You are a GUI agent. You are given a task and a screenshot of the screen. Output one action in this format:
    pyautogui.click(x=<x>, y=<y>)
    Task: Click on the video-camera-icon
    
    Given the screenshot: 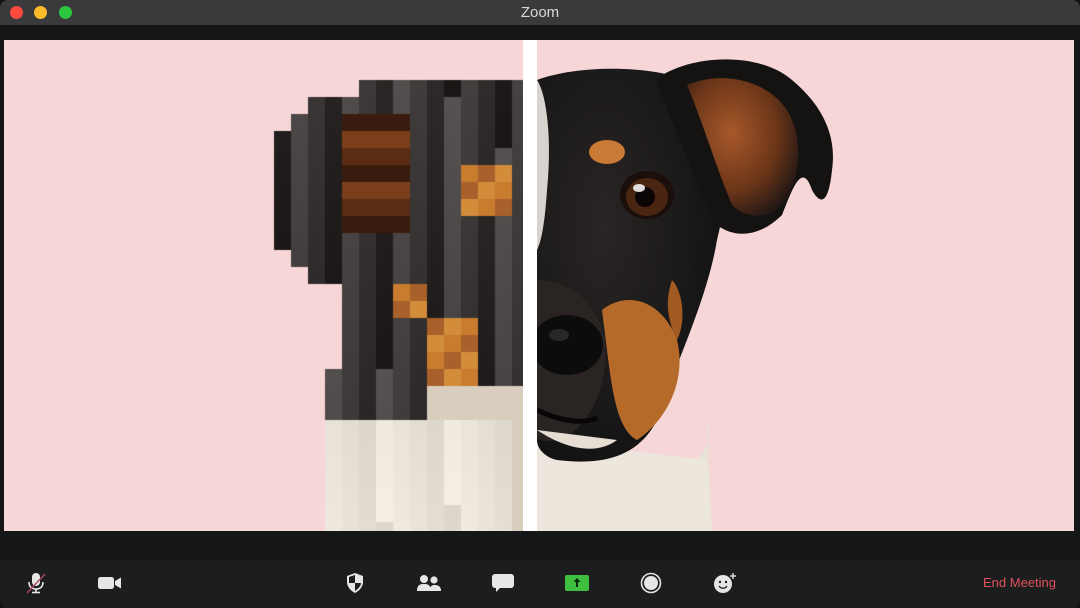 What is the action you would take?
    pyautogui.click(x=109, y=583)
    